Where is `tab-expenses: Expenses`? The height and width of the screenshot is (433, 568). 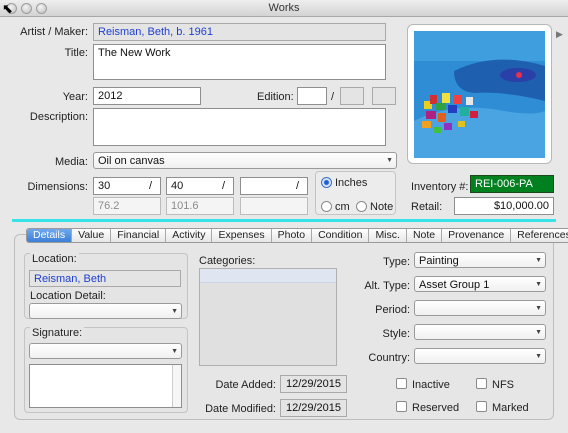 tab-expenses: Expenses is located at coordinates (242, 235).